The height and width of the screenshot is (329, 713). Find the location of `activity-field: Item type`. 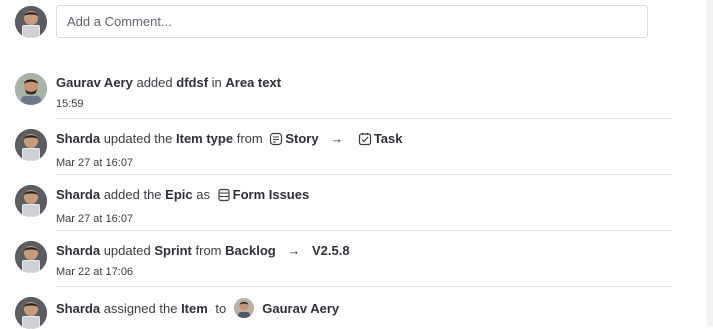

activity-field: Item type is located at coordinates (205, 138).